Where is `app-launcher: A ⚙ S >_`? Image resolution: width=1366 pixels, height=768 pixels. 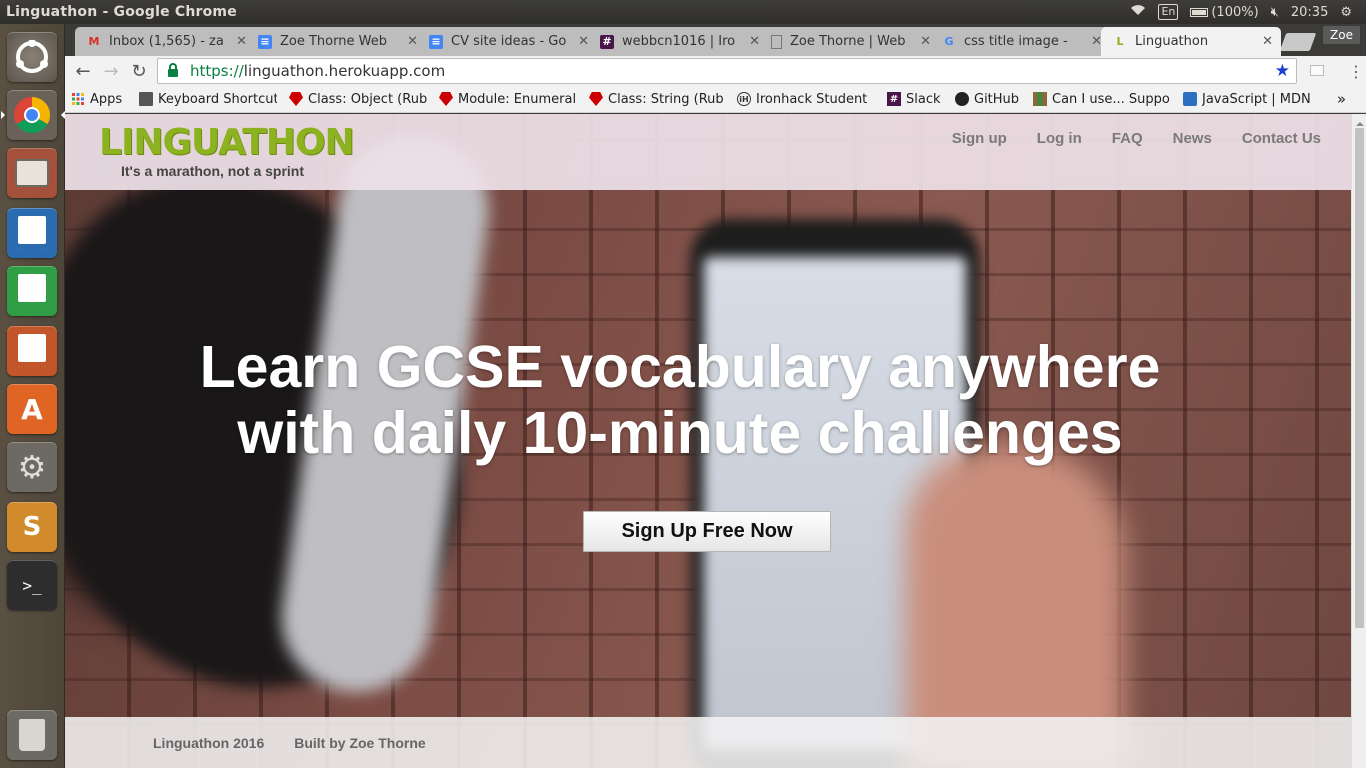
app-launcher: A ⚙ S >_ is located at coordinates (32, 396).